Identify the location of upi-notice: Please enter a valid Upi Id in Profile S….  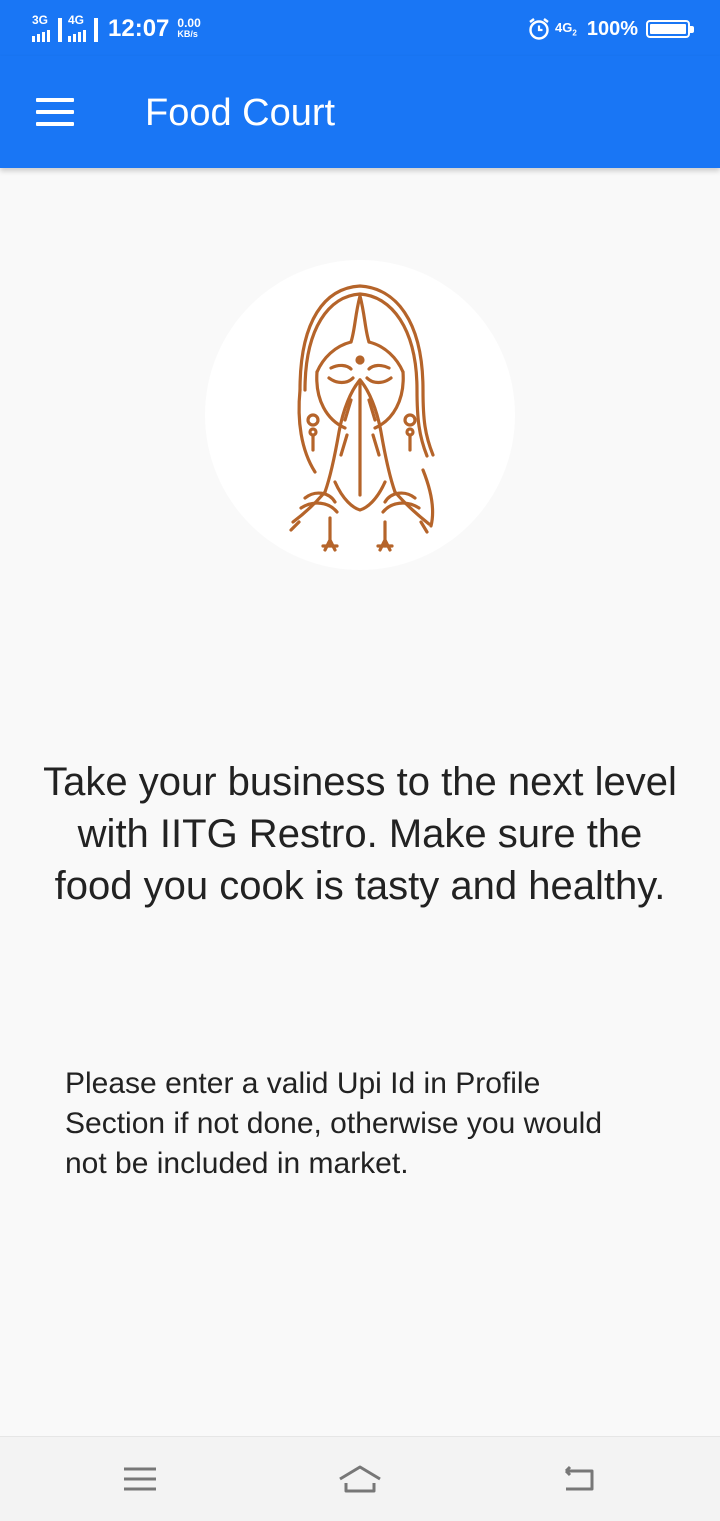
(333, 1123).